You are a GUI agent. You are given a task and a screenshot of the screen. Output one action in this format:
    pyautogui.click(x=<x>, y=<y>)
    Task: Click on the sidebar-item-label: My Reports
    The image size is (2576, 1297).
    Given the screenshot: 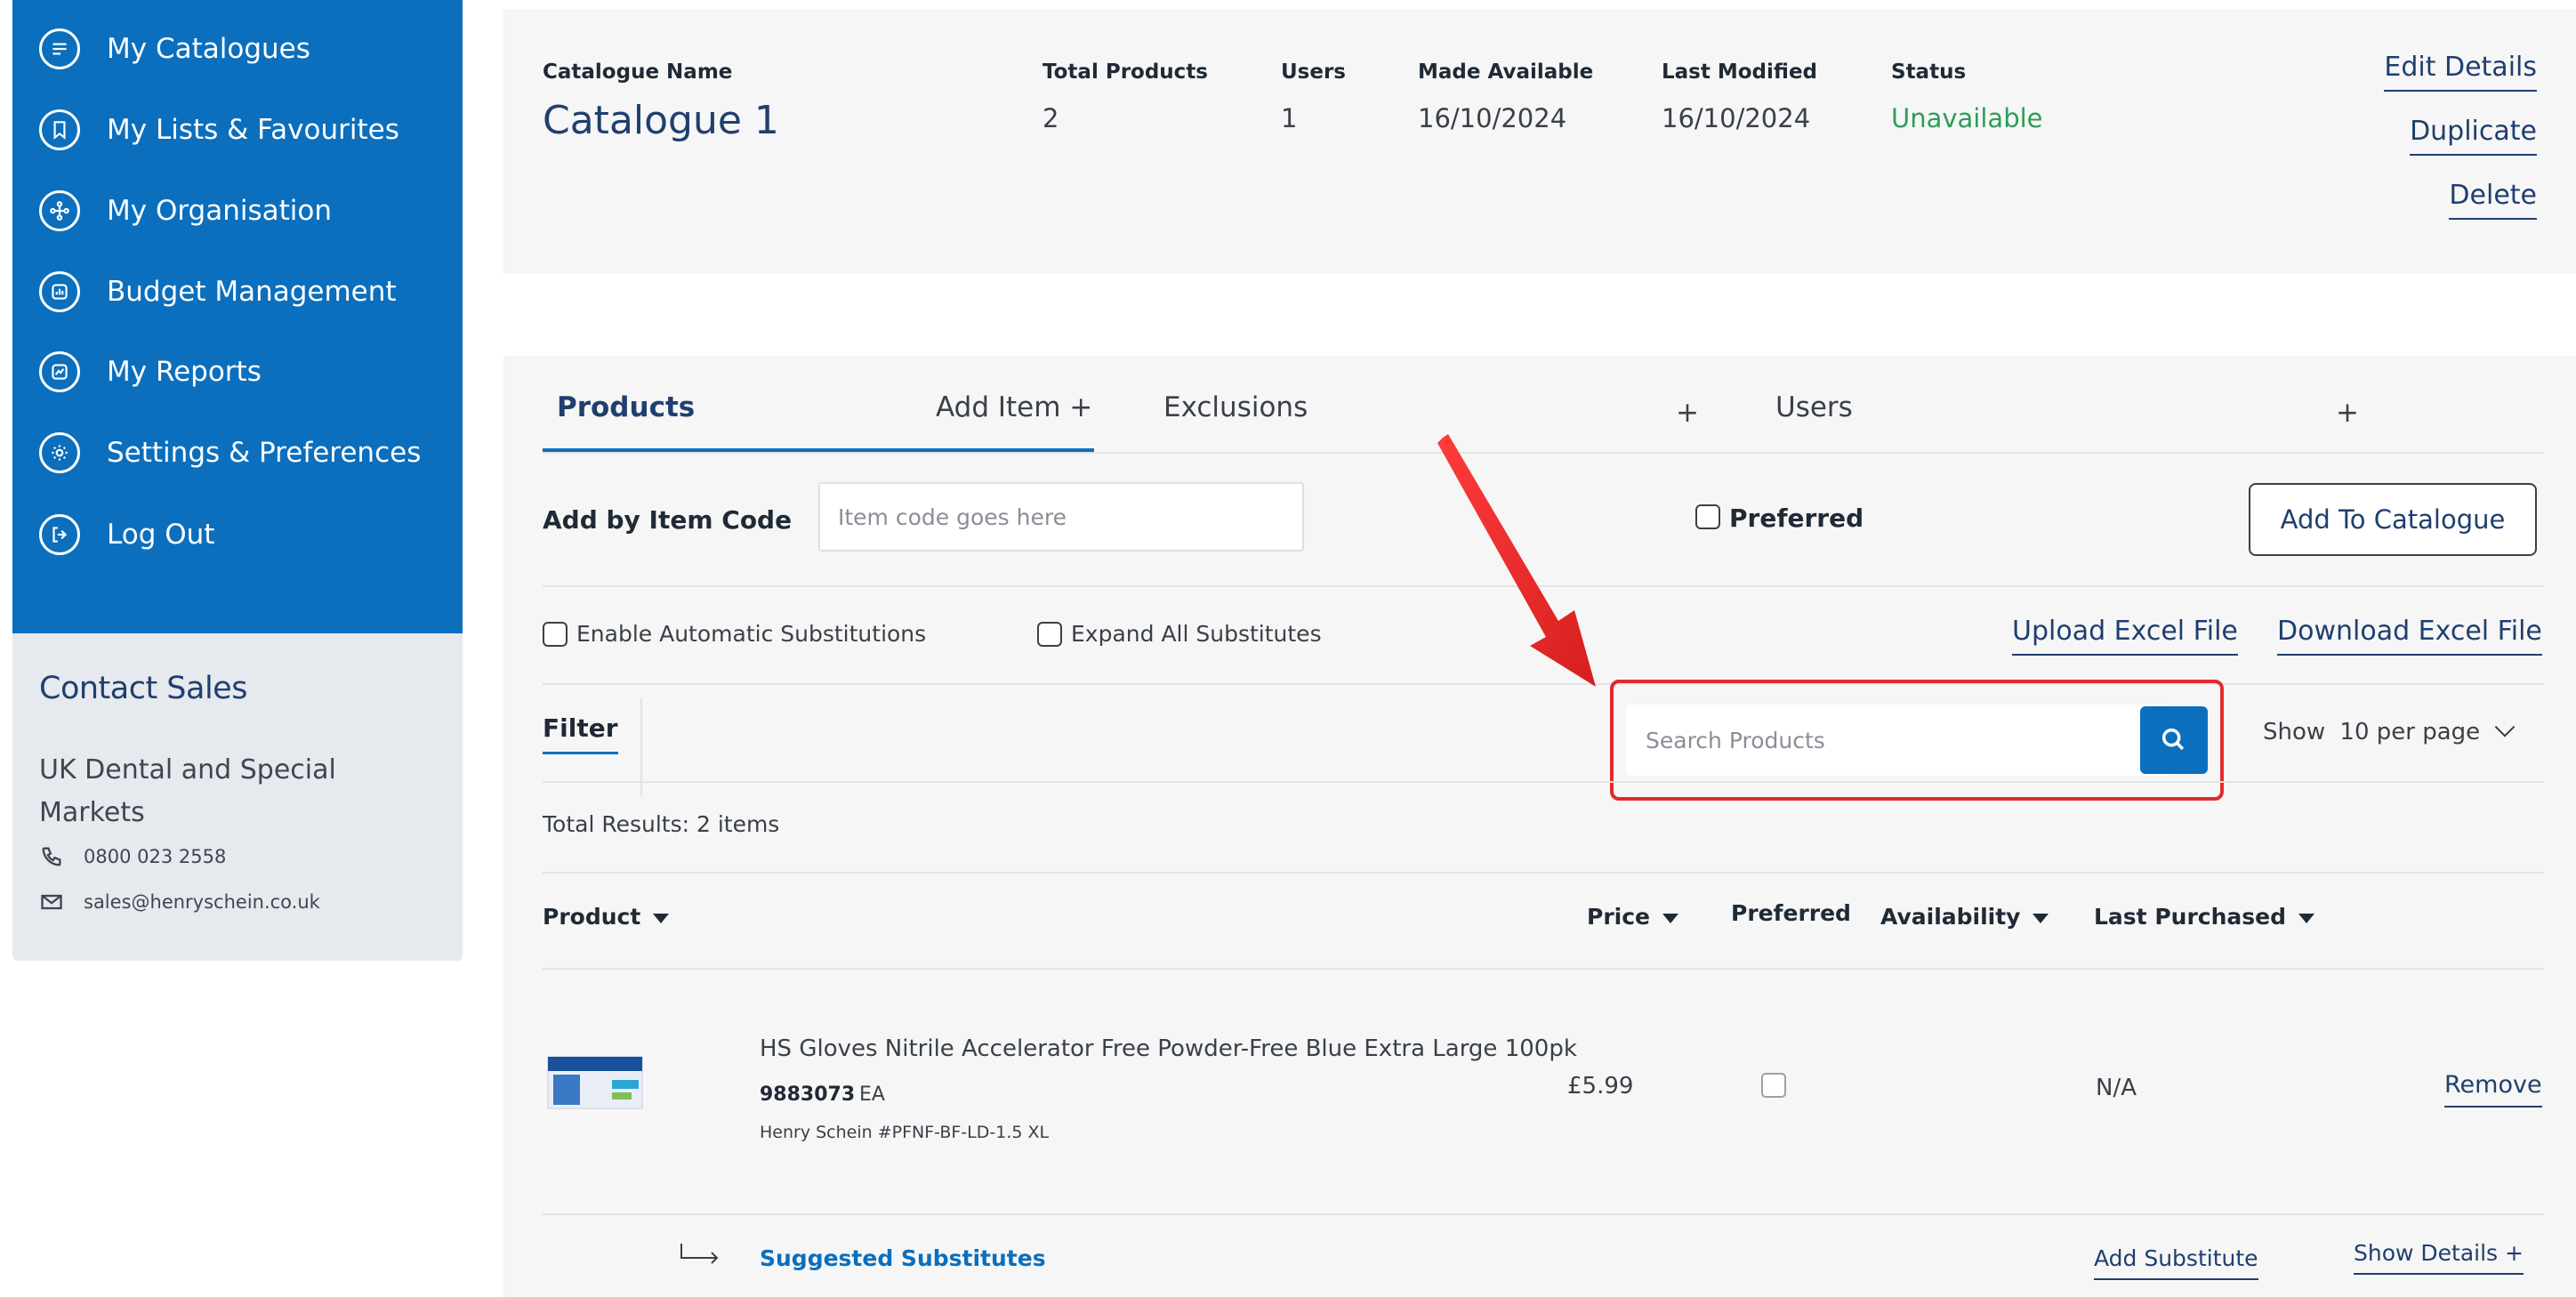 What is the action you would take?
    pyautogui.click(x=184, y=372)
    